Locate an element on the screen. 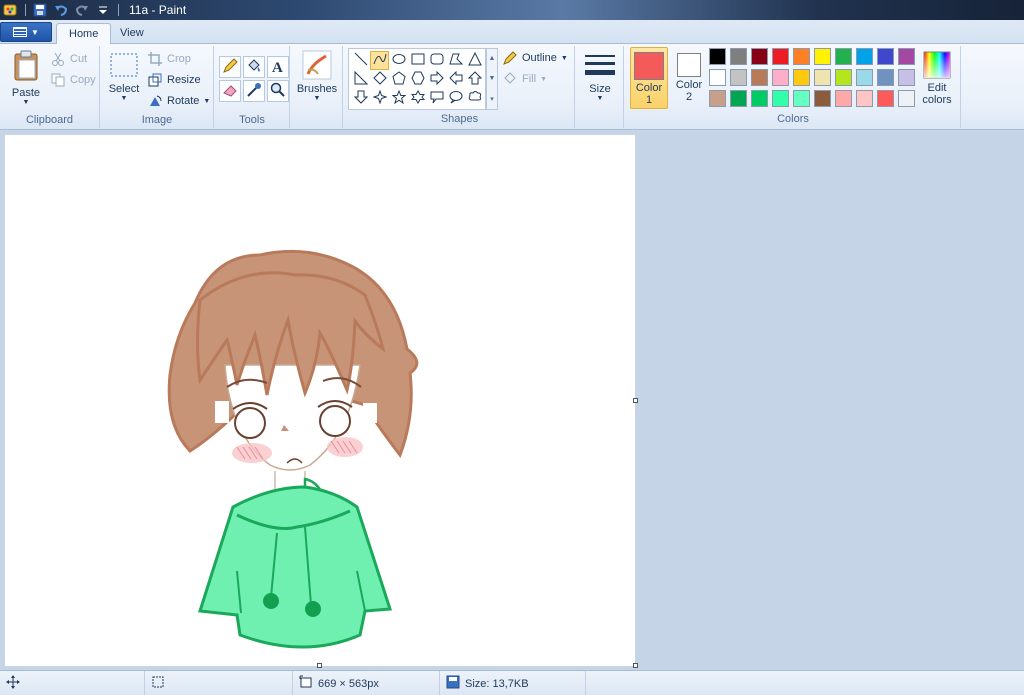 The height and width of the screenshot is (695, 1024). rotate-button: Rotate ▼ is located at coordinates (178, 101).